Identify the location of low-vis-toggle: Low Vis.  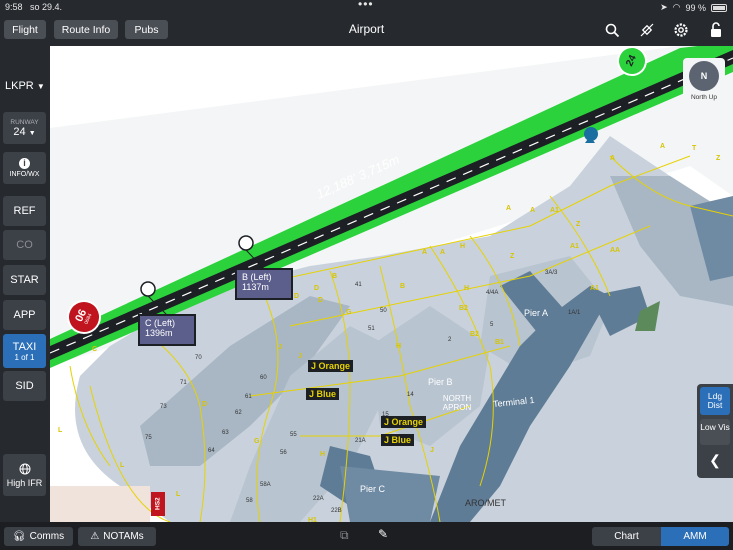
(715, 432).